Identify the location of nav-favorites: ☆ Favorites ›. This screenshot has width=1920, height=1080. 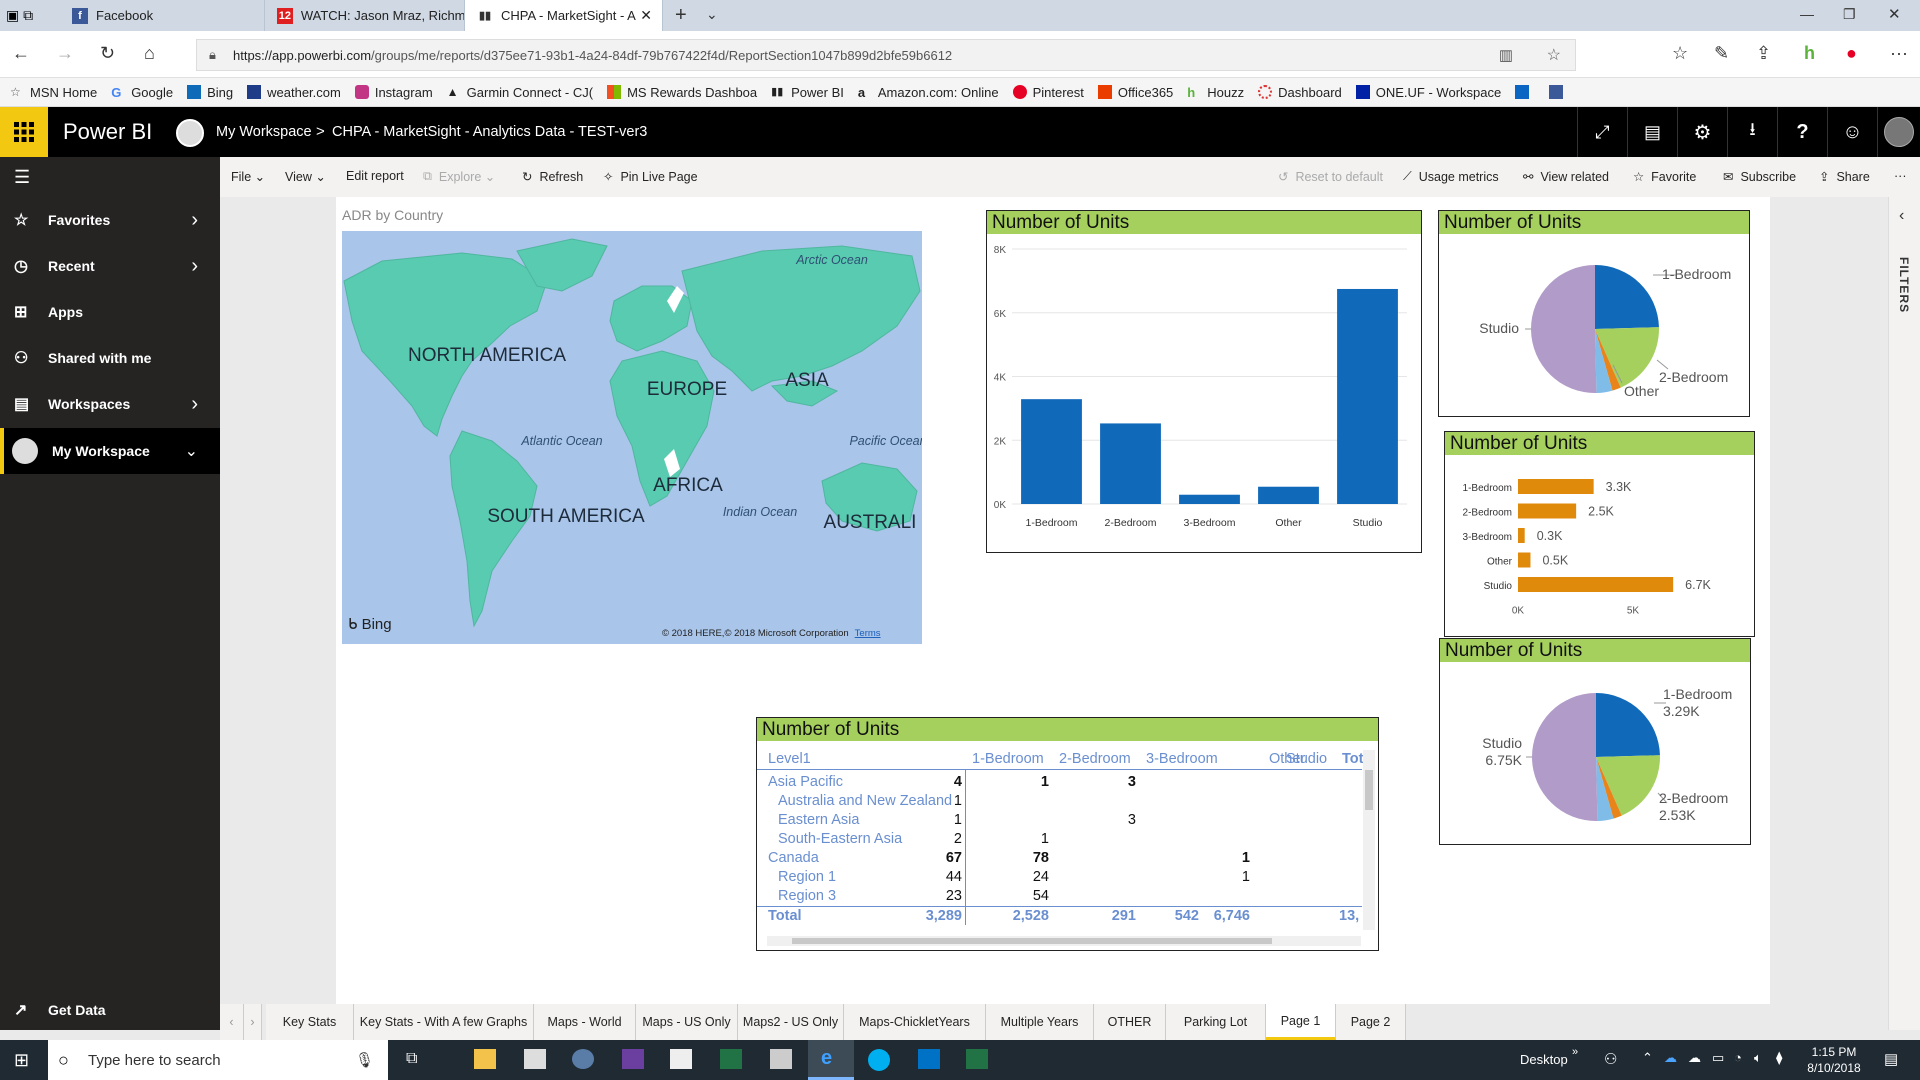
(110, 220).